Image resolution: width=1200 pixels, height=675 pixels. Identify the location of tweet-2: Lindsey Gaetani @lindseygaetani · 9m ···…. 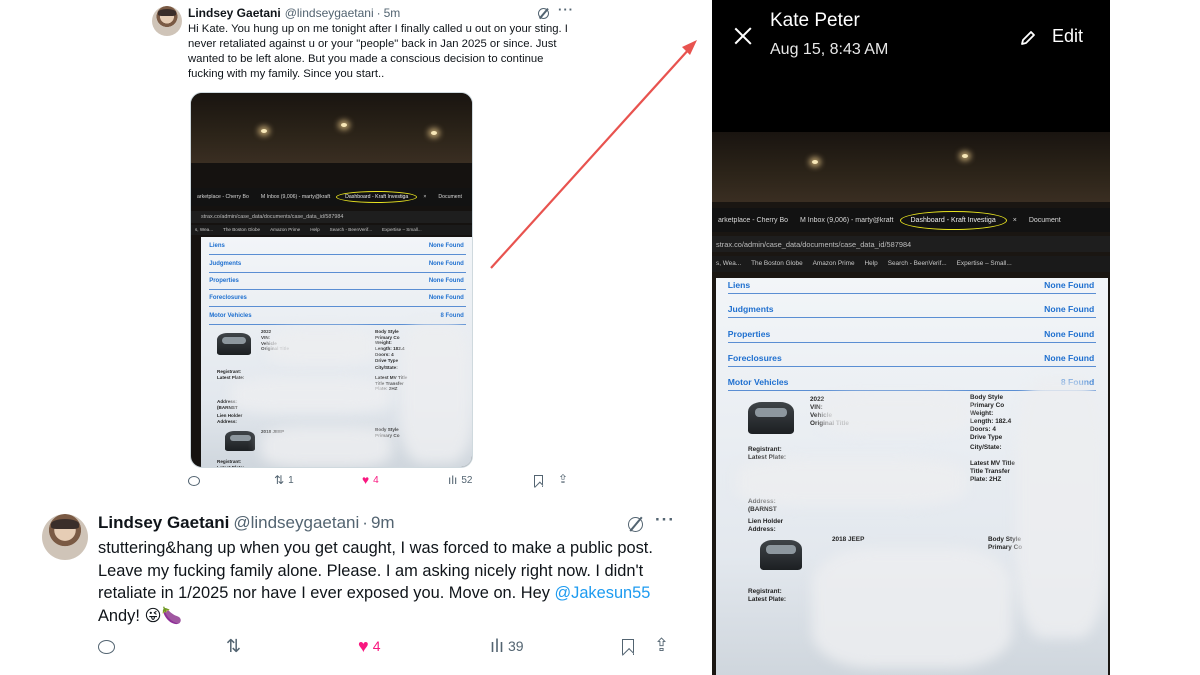
(362, 591).